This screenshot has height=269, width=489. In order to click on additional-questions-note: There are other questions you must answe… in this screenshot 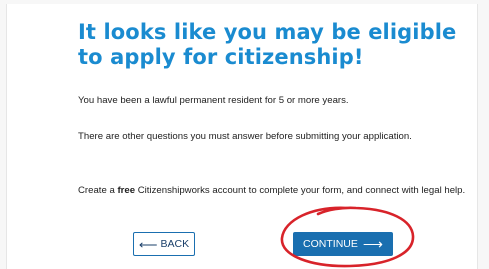, I will do `click(245, 136)`.